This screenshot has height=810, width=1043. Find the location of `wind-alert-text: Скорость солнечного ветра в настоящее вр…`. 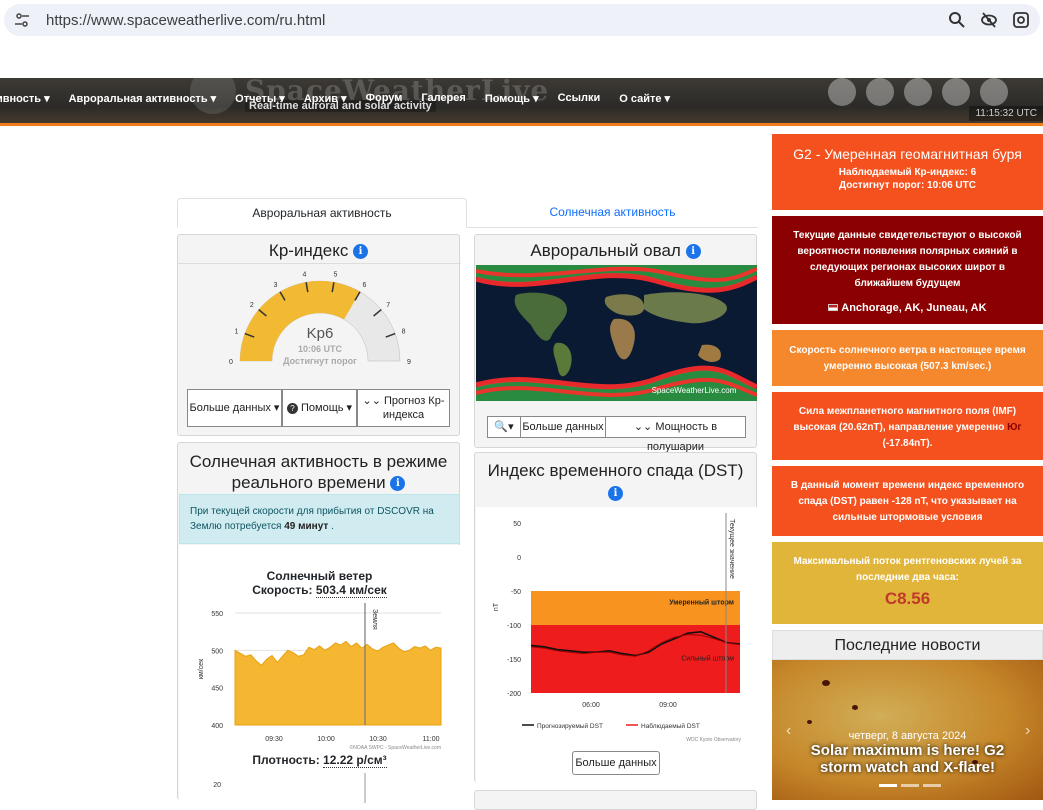

wind-alert-text: Скорость солнечного ветра в настоящее вр… is located at coordinates (907, 358).